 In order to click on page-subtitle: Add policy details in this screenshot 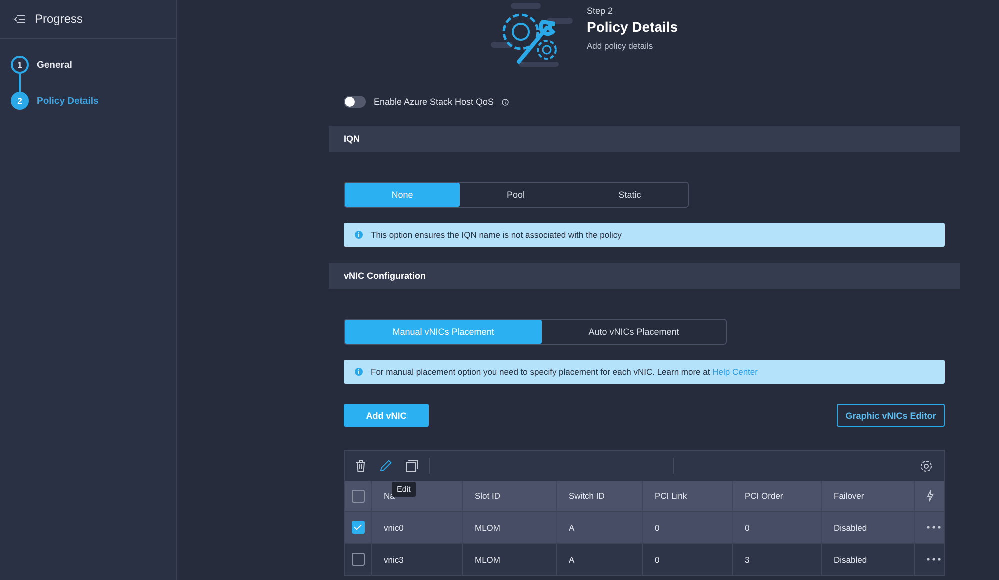, I will do `click(620, 46)`.